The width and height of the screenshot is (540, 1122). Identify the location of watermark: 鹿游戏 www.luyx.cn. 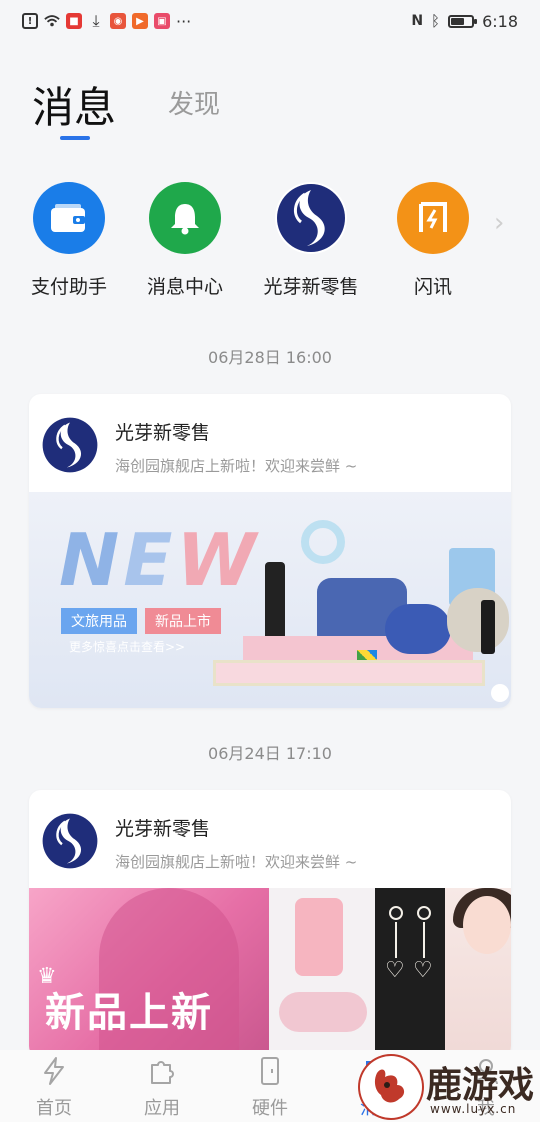
(450, 1087).